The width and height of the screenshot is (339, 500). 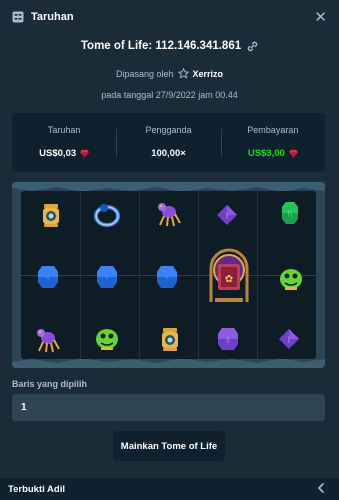 I want to click on chevron-left-icon, so click(x=321, y=488).